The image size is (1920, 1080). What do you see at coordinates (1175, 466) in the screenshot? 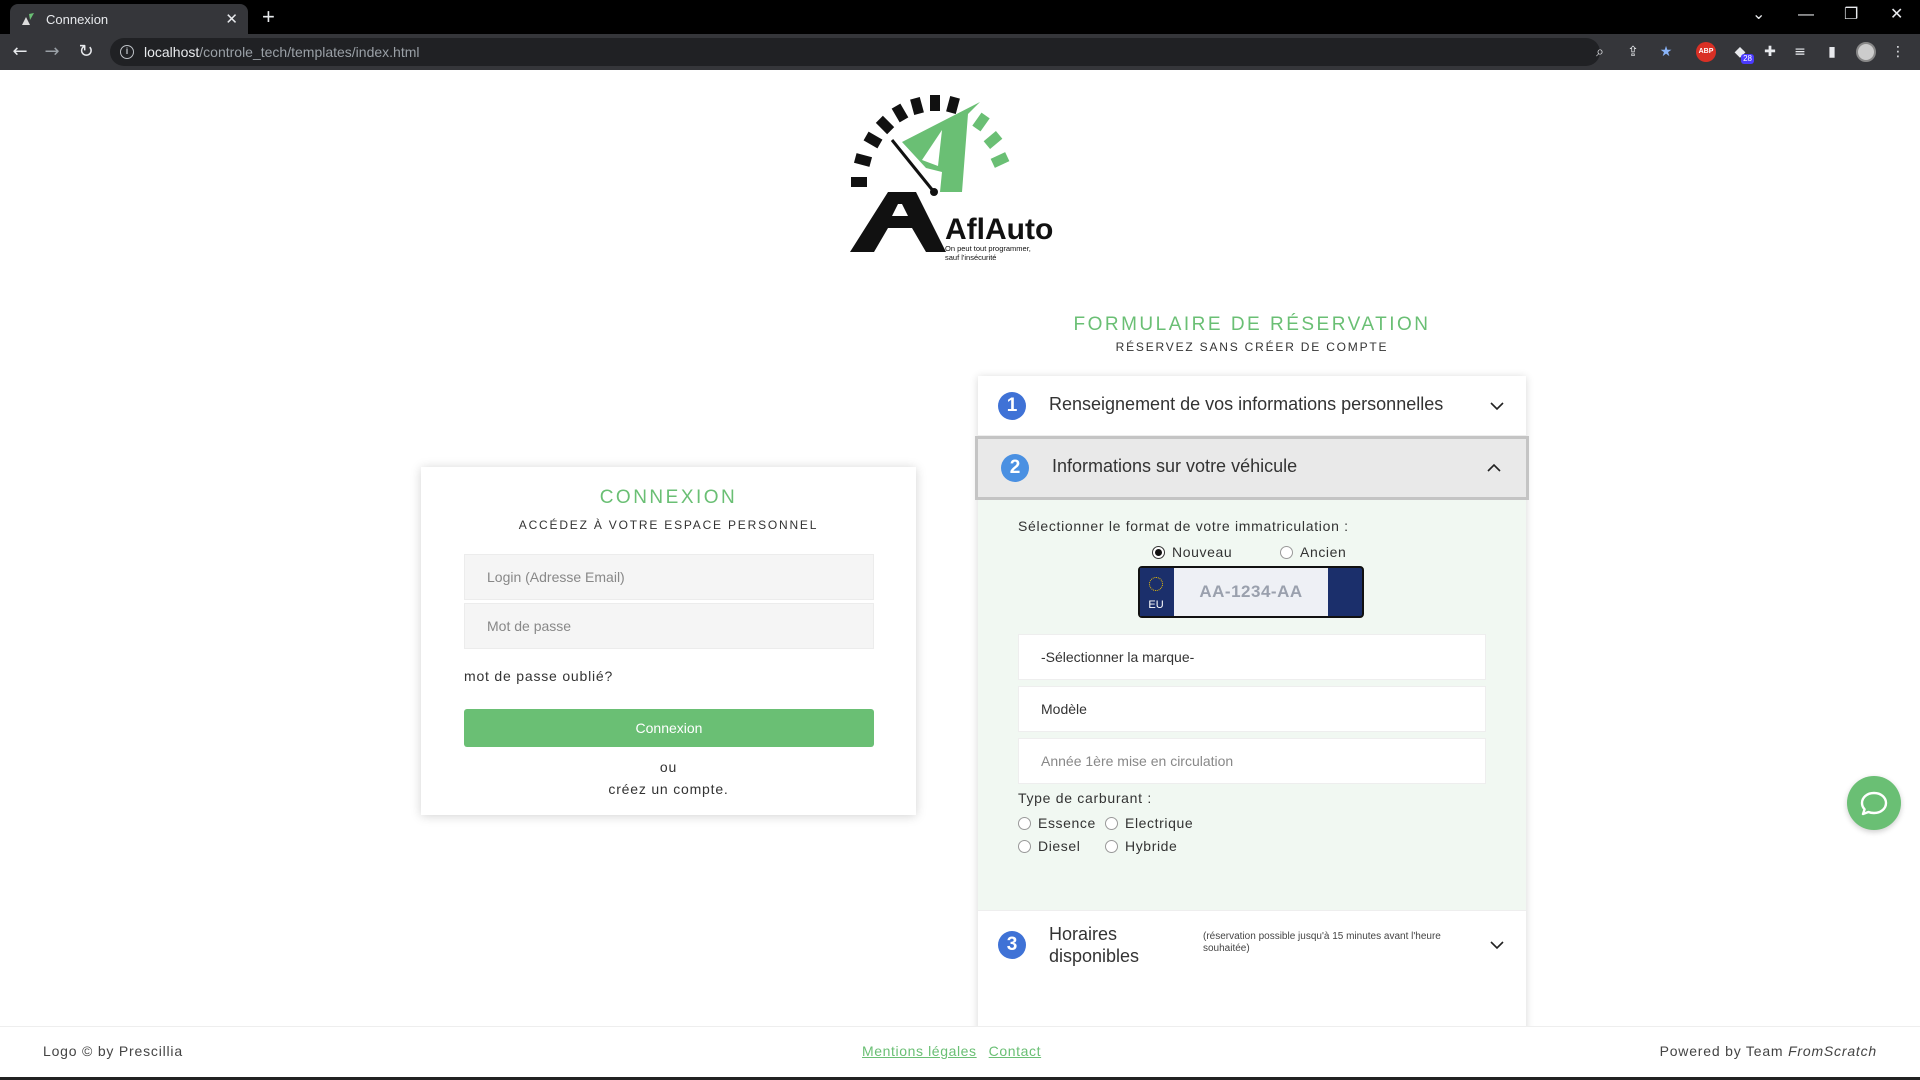
I see `section-2-label: Informations sur votre véhicule` at bounding box center [1175, 466].